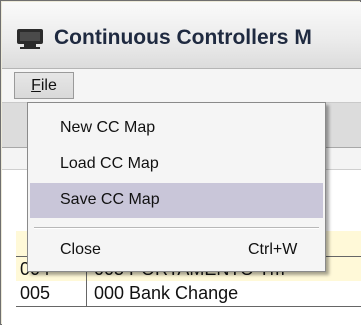 This screenshot has width=361, height=325. Describe the element at coordinates (176, 128) in the screenshot. I see `menu-item-new-cc-map: New CC Map` at that location.